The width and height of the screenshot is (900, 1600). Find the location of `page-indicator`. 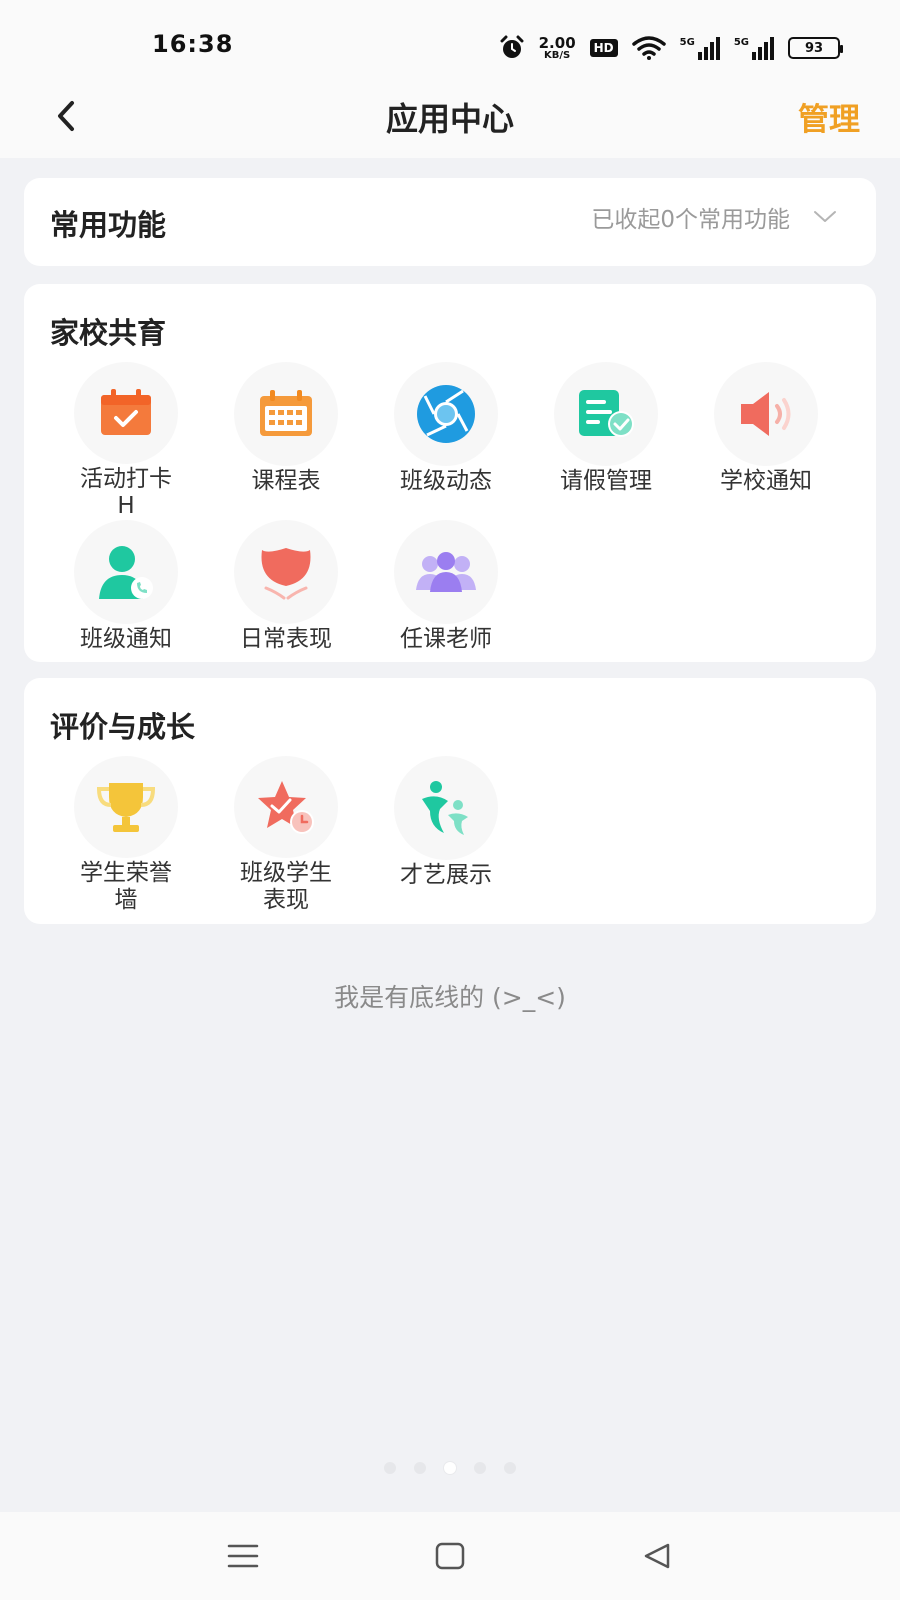

page-indicator is located at coordinates (450, 1468).